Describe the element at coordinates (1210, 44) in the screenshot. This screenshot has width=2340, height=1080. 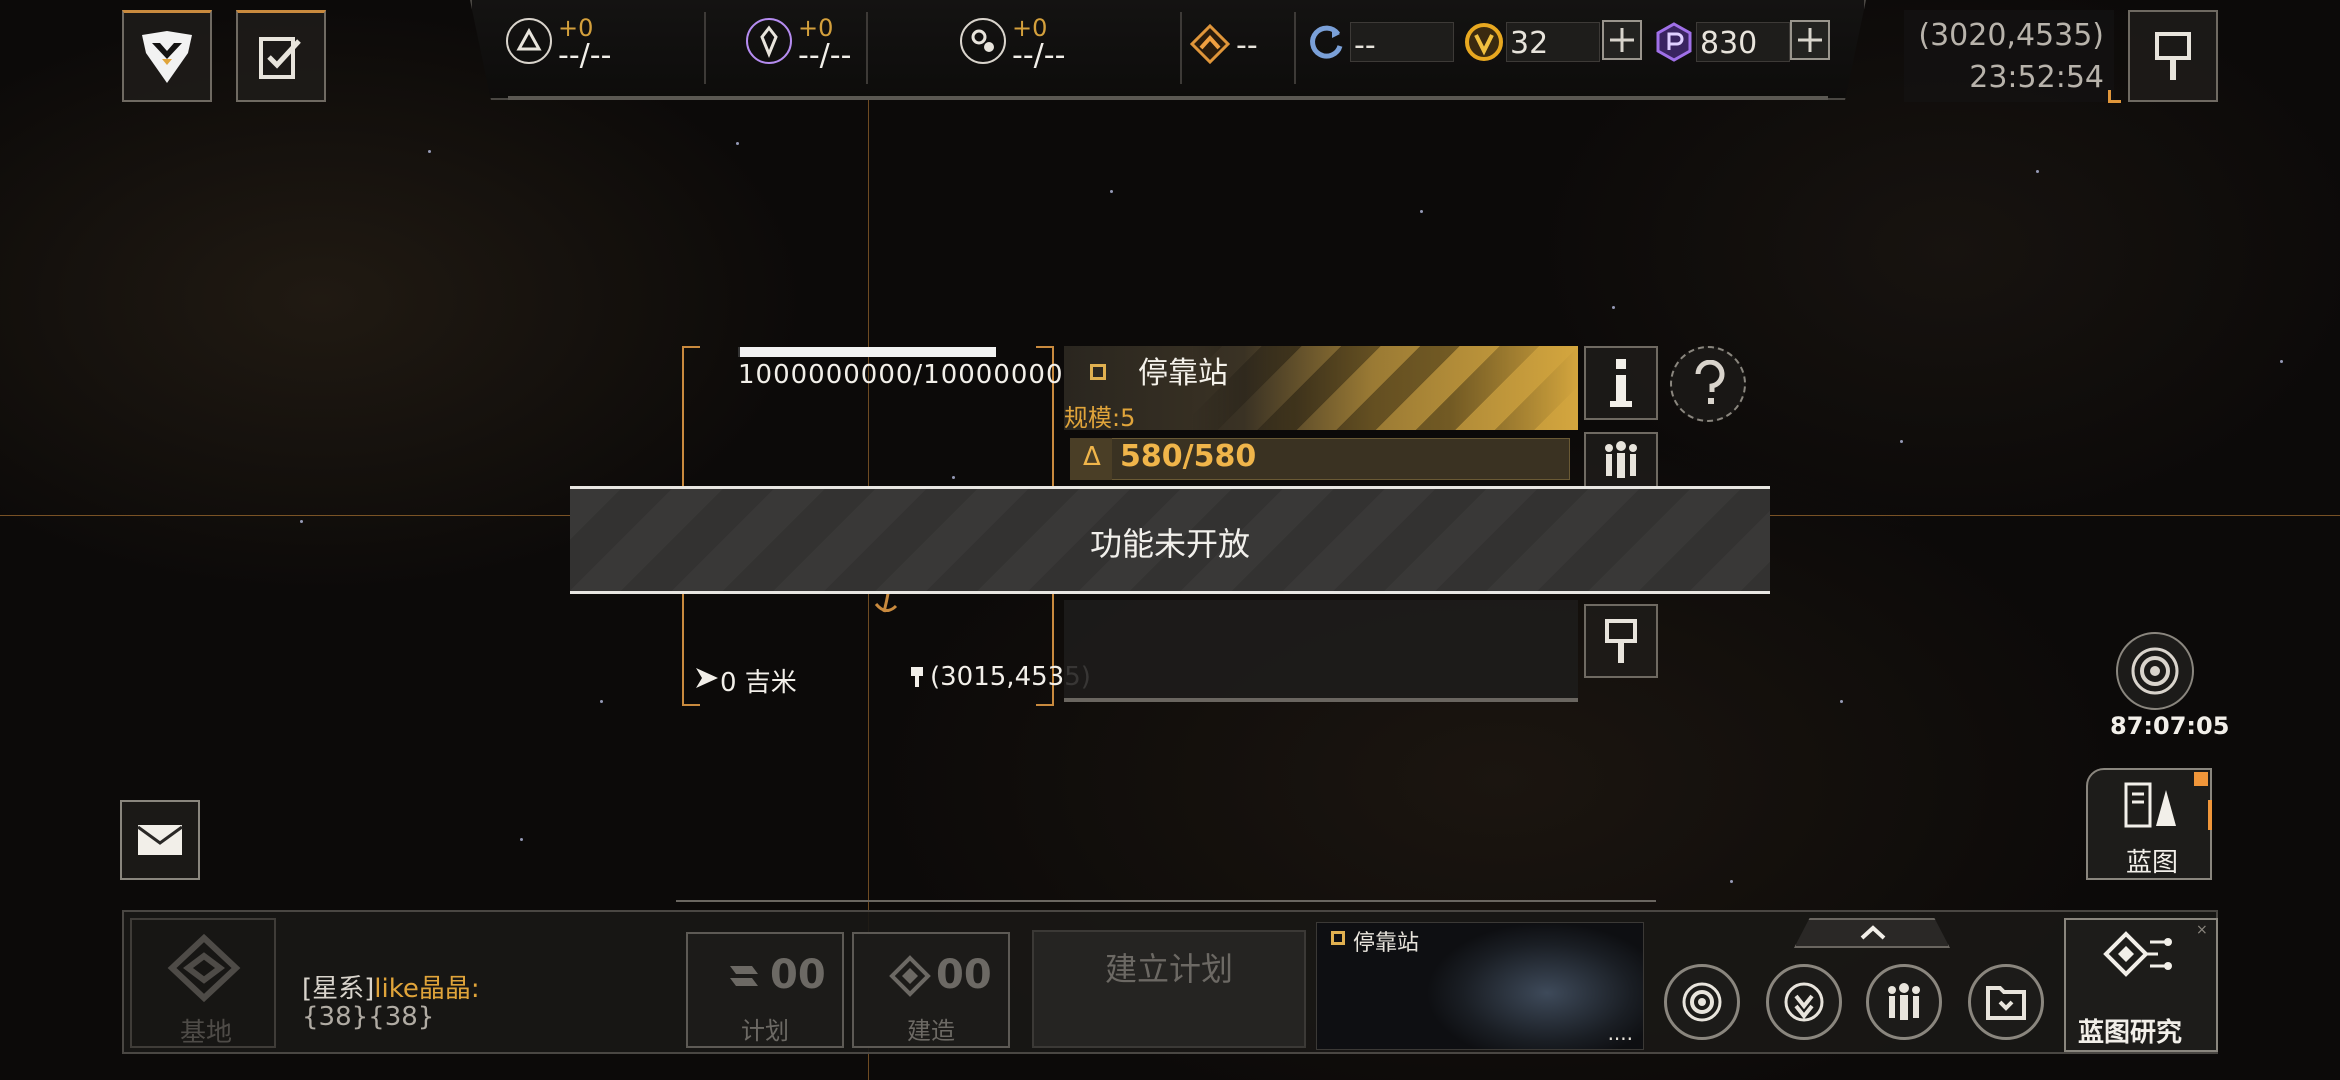
I see `energy-chevron-icon` at that location.